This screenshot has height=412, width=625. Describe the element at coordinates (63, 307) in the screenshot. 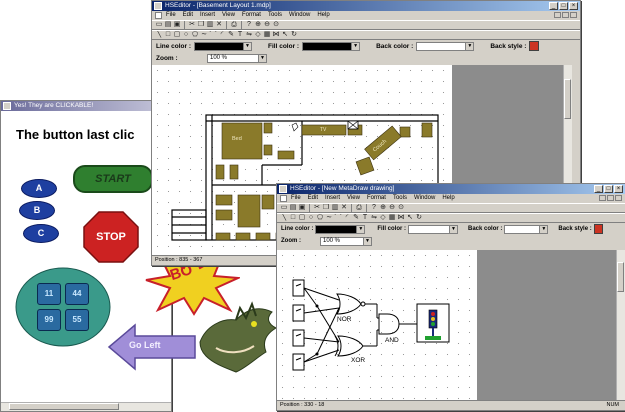

I see `keypad-button: 11 44 99 55` at that location.